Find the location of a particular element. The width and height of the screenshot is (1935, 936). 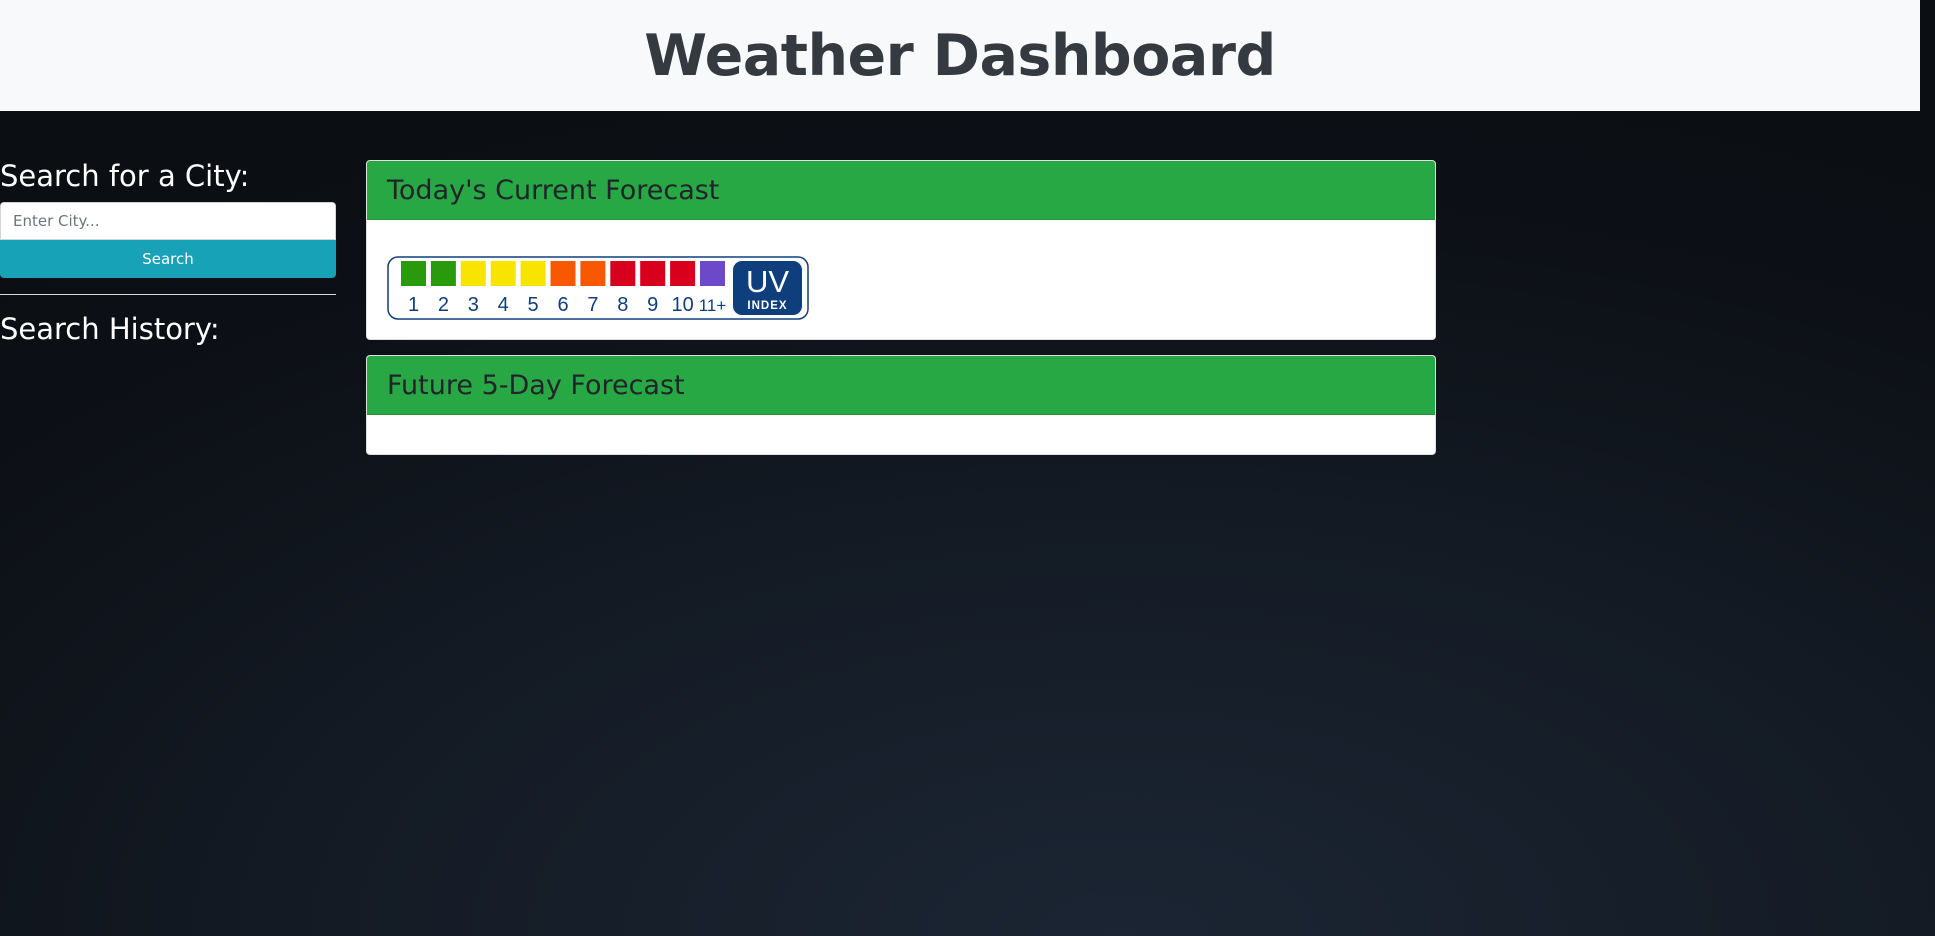

search-button: Search is located at coordinates (168, 259).